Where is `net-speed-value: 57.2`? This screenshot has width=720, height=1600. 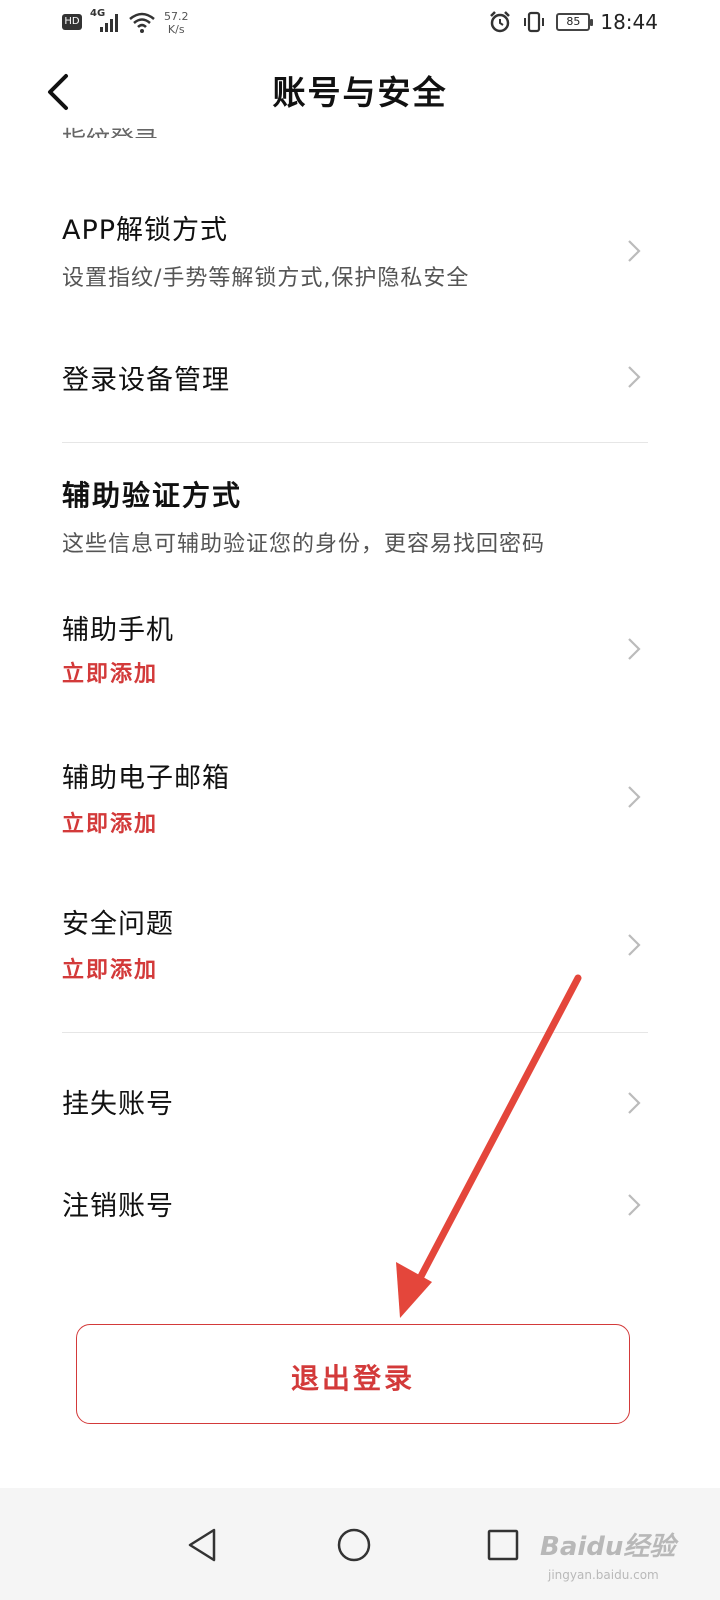
net-speed-value: 57.2 is located at coordinates (176, 16).